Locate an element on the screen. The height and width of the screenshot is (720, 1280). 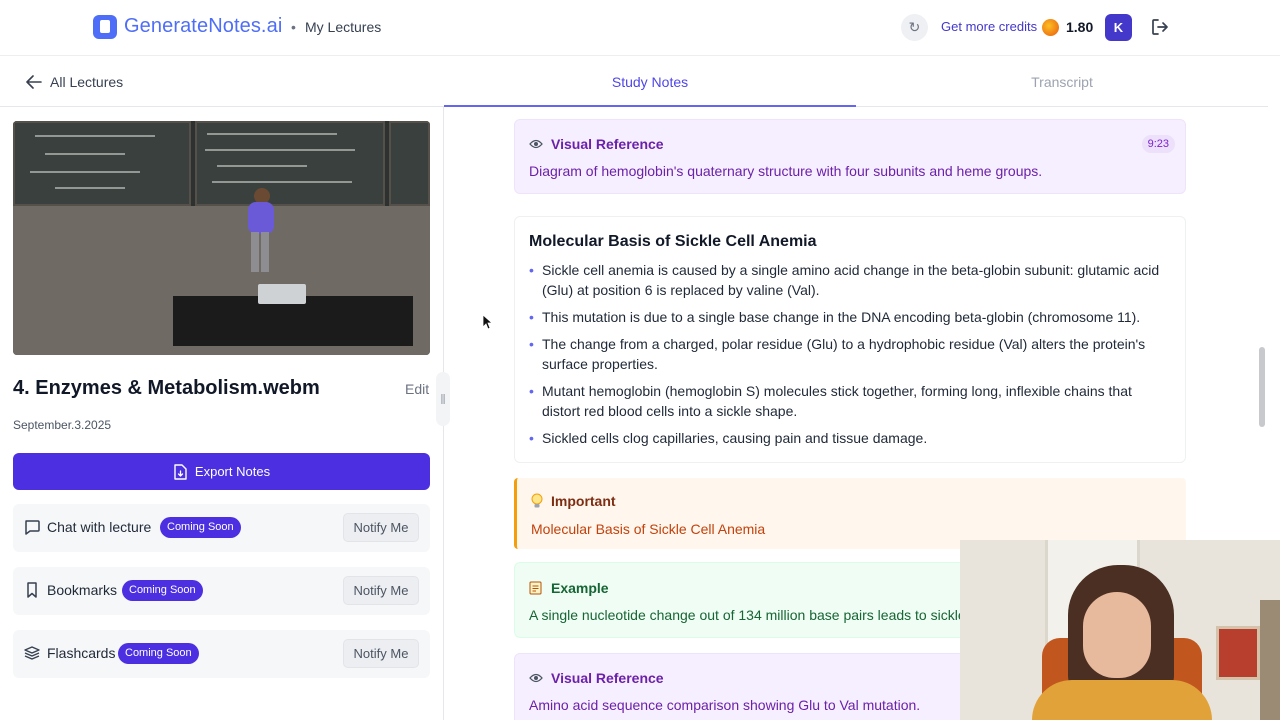
export-notes-button: Export Notes is located at coordinates (221, 471).